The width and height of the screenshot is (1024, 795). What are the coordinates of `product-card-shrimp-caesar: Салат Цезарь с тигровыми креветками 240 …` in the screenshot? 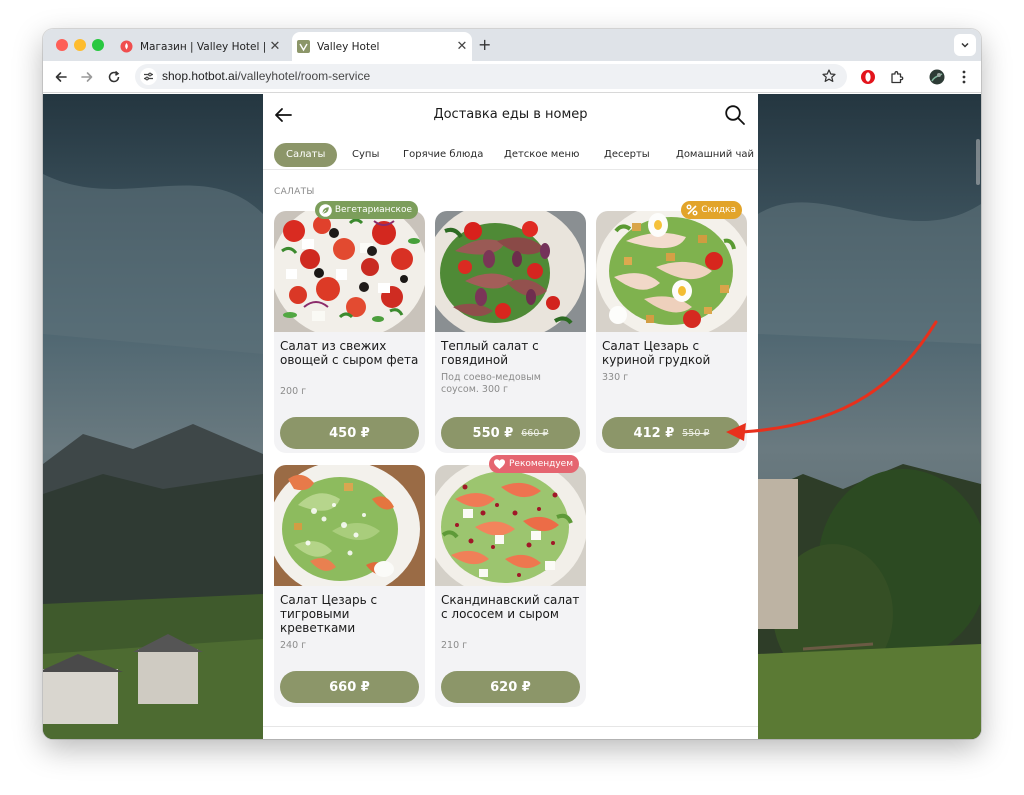 It's located at (349, 586).